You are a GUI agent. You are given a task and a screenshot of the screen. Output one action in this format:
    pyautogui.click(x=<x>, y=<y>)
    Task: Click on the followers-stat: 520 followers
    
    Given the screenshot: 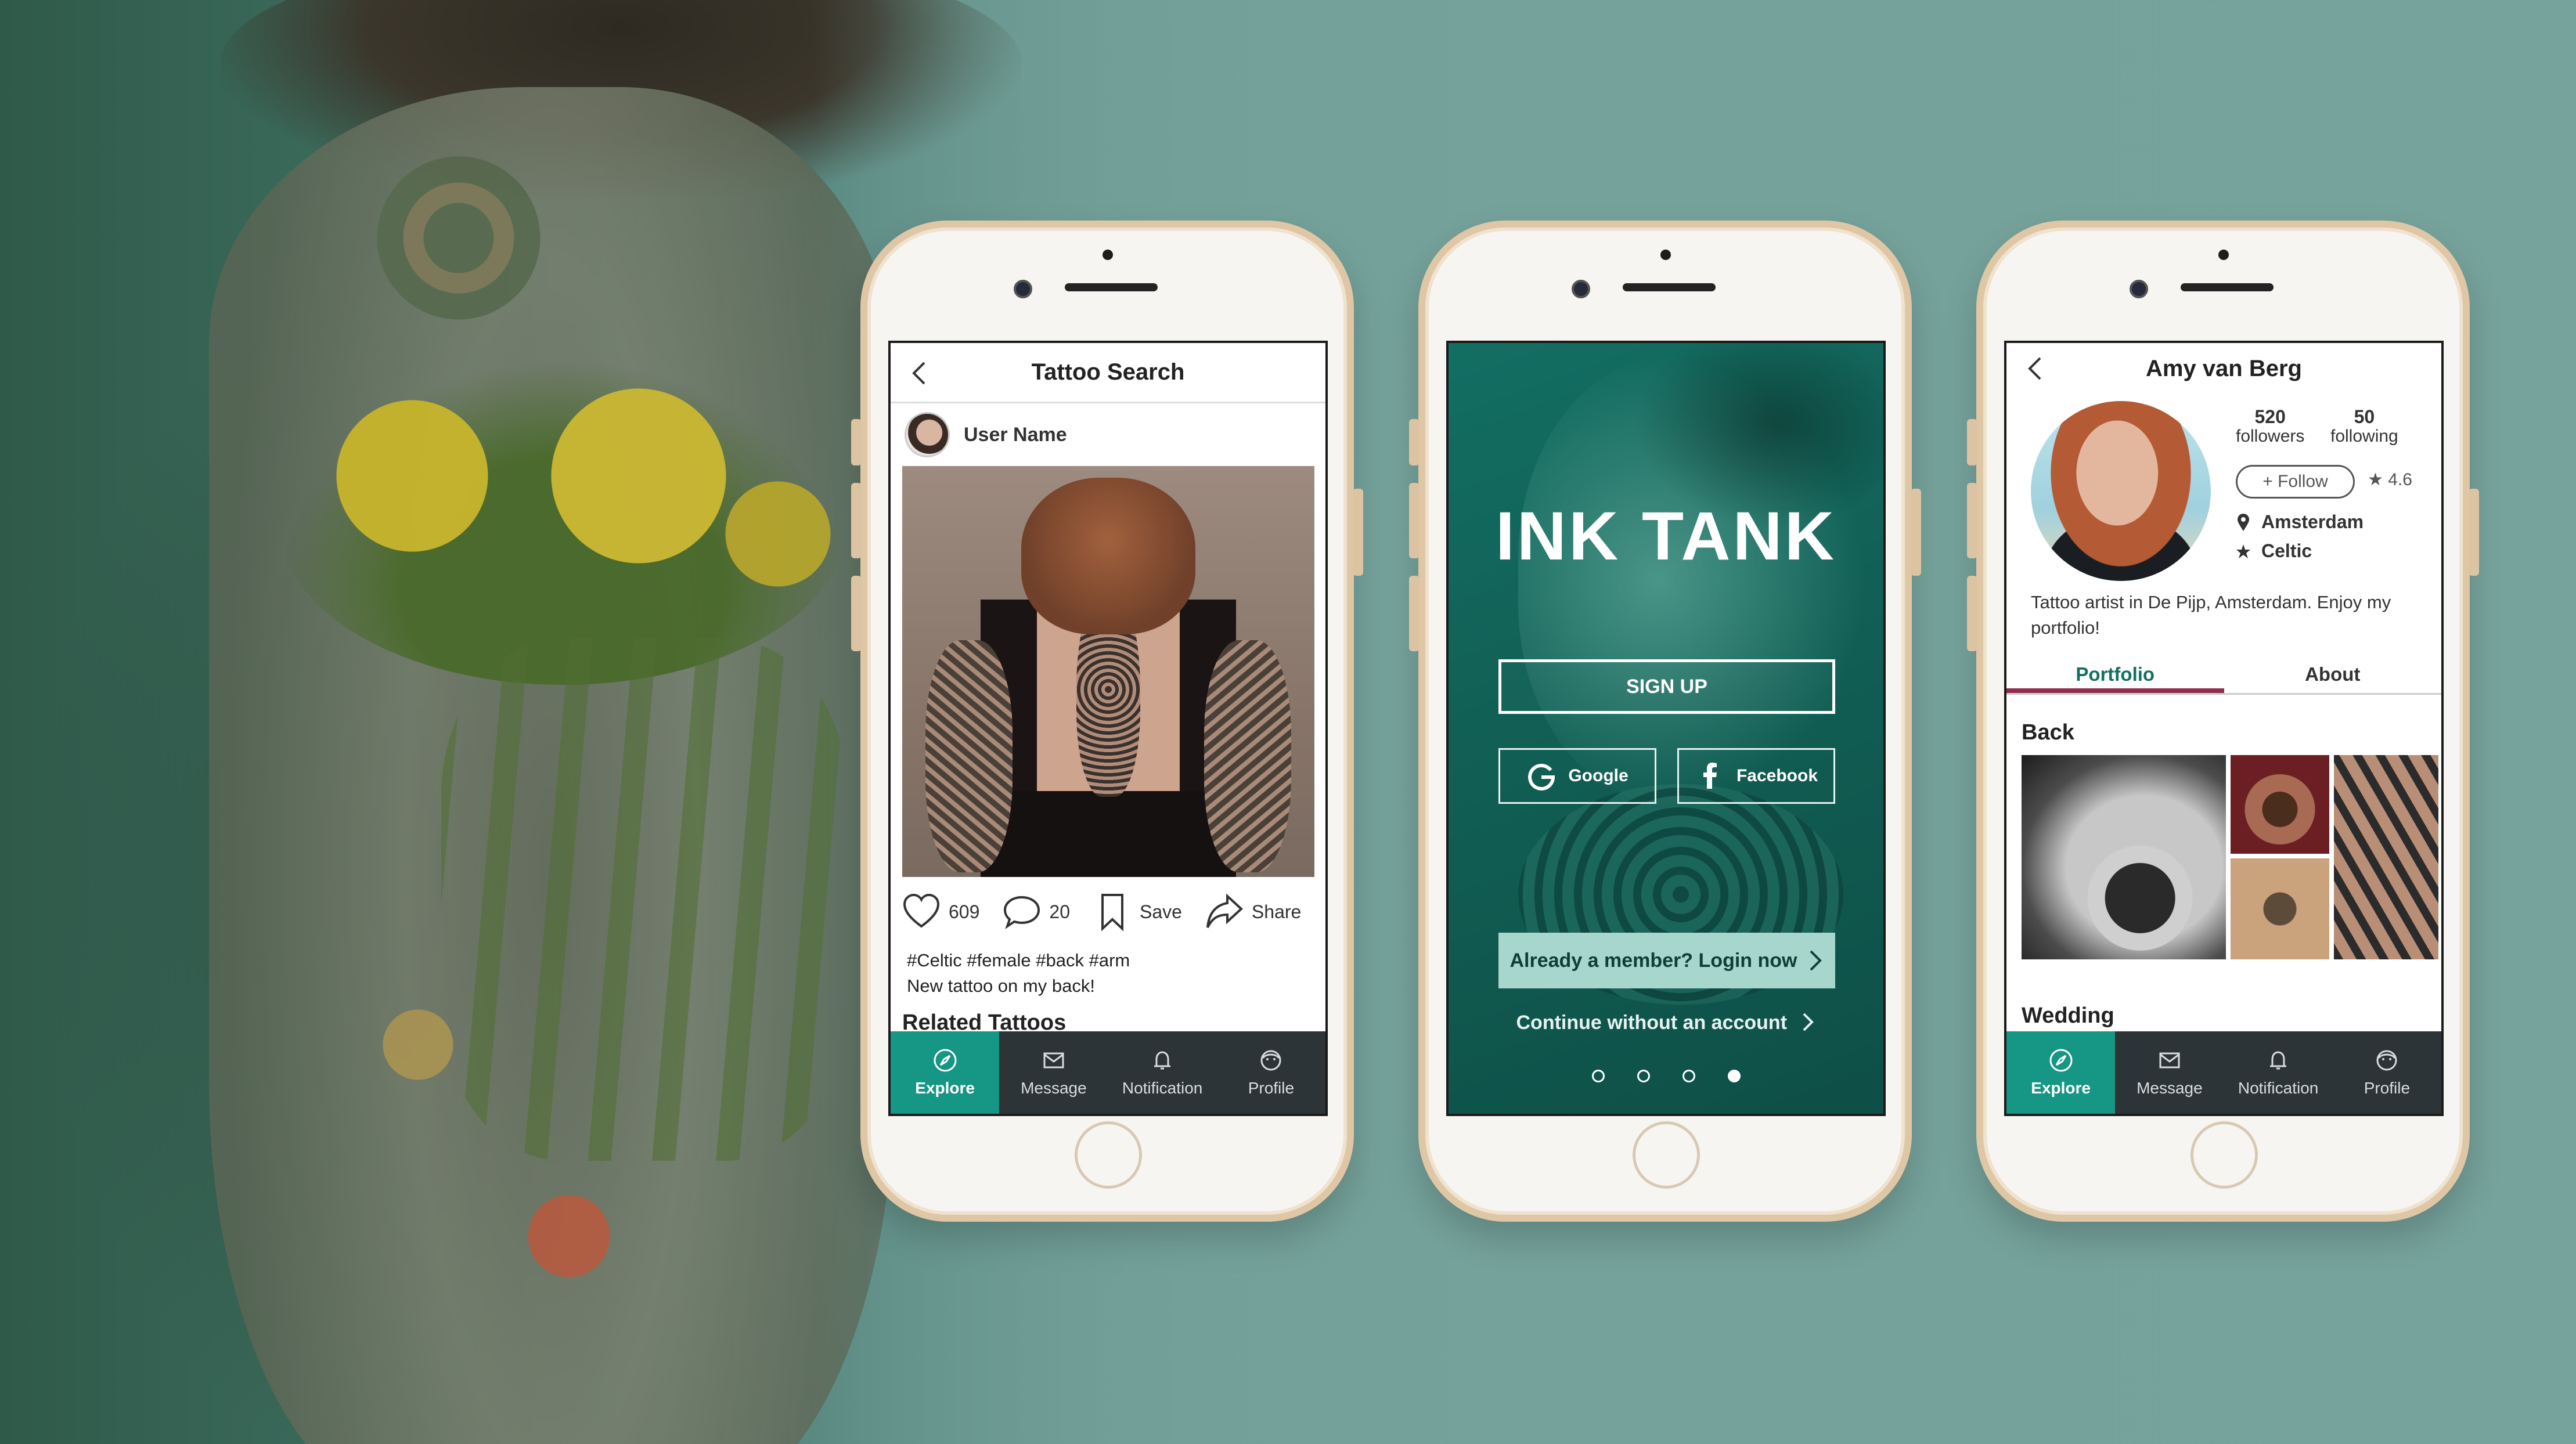 What is the action you would take?
    pyautogui.click(x=2270, y=426)
    